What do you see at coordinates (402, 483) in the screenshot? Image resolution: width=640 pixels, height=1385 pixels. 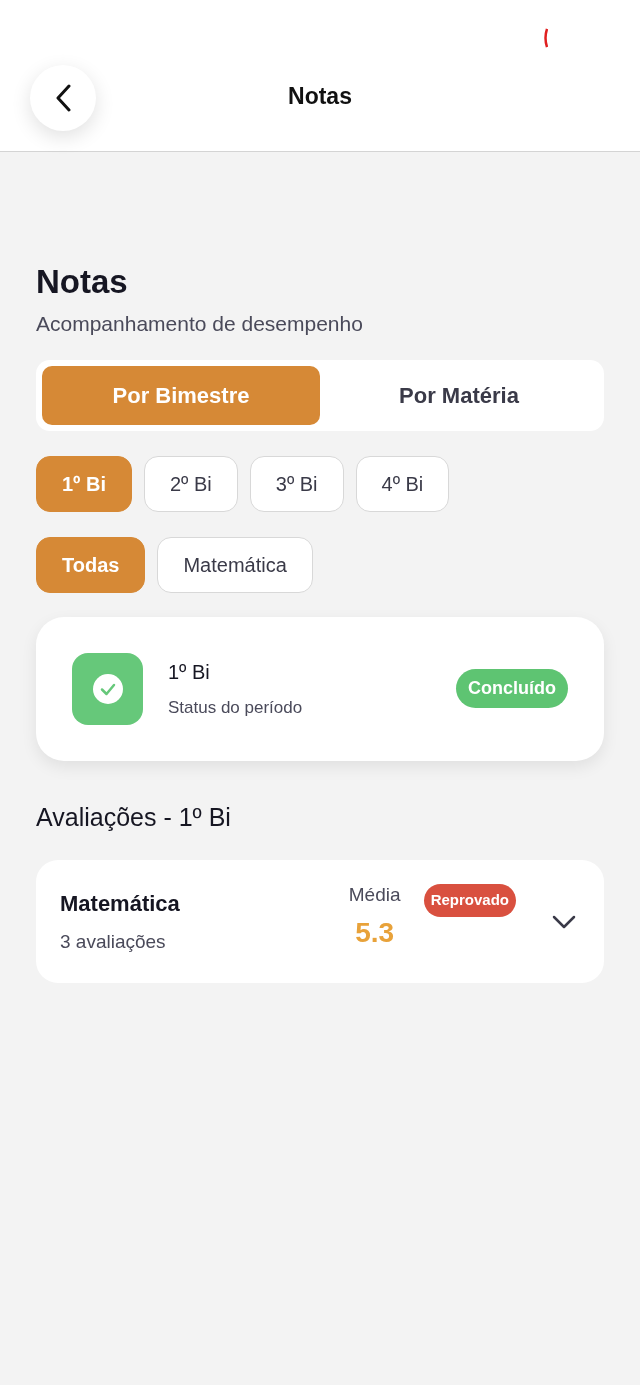 I see `filter-chip: 4º Bi` at bounding box center [402, 483].